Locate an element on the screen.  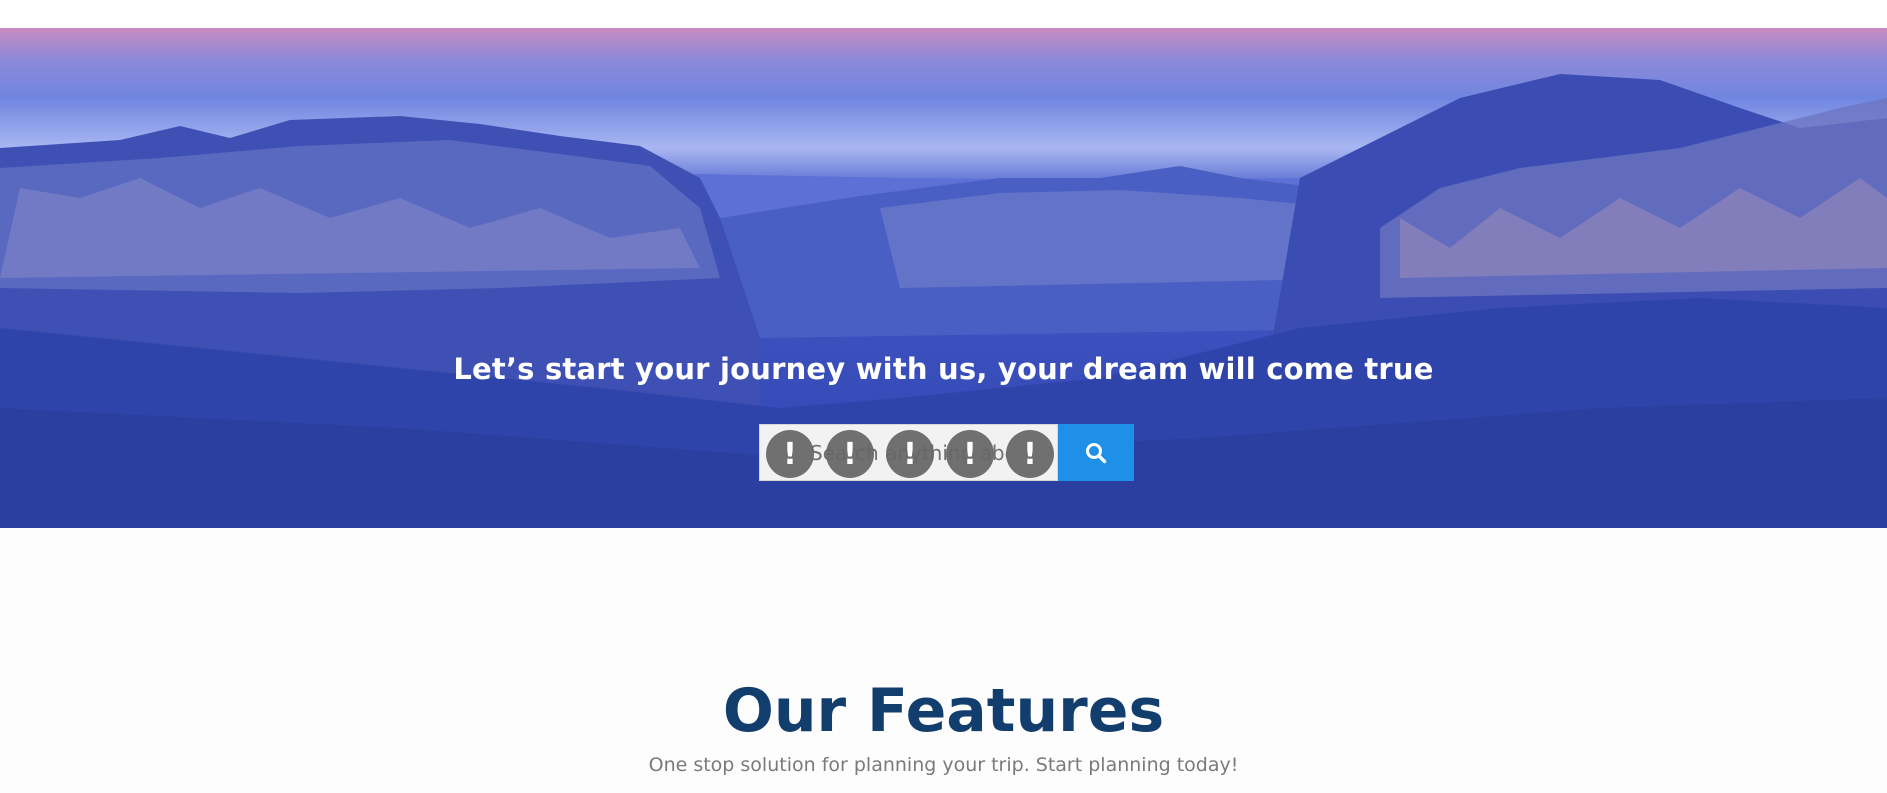
search-field-wrapper: ! ! ! ! ! is located at coordinates (908, 452).